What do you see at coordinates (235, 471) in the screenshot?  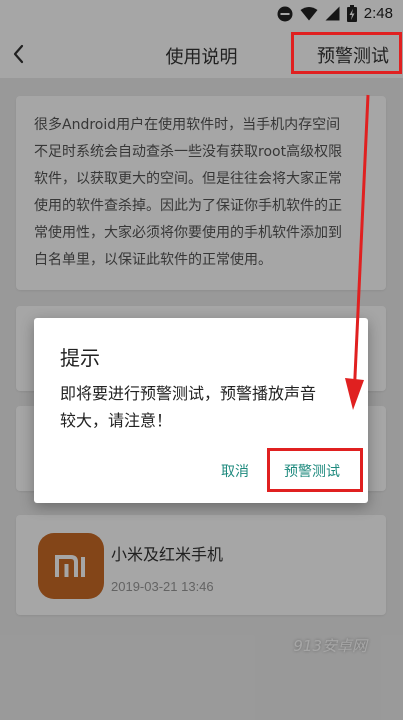 I see `cancel-button: 取消` at bounding box center [235, 471].